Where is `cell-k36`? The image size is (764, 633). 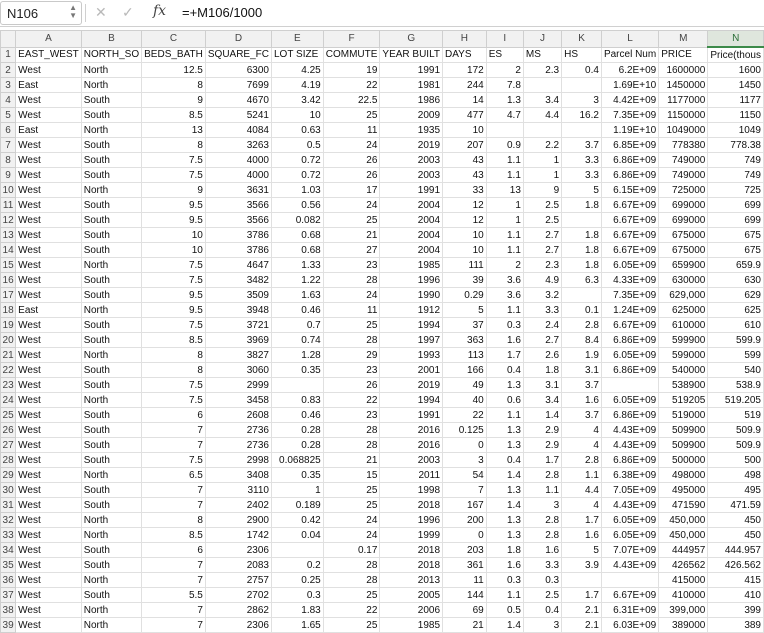 cell-k36 is located at coordinates (581, 580).